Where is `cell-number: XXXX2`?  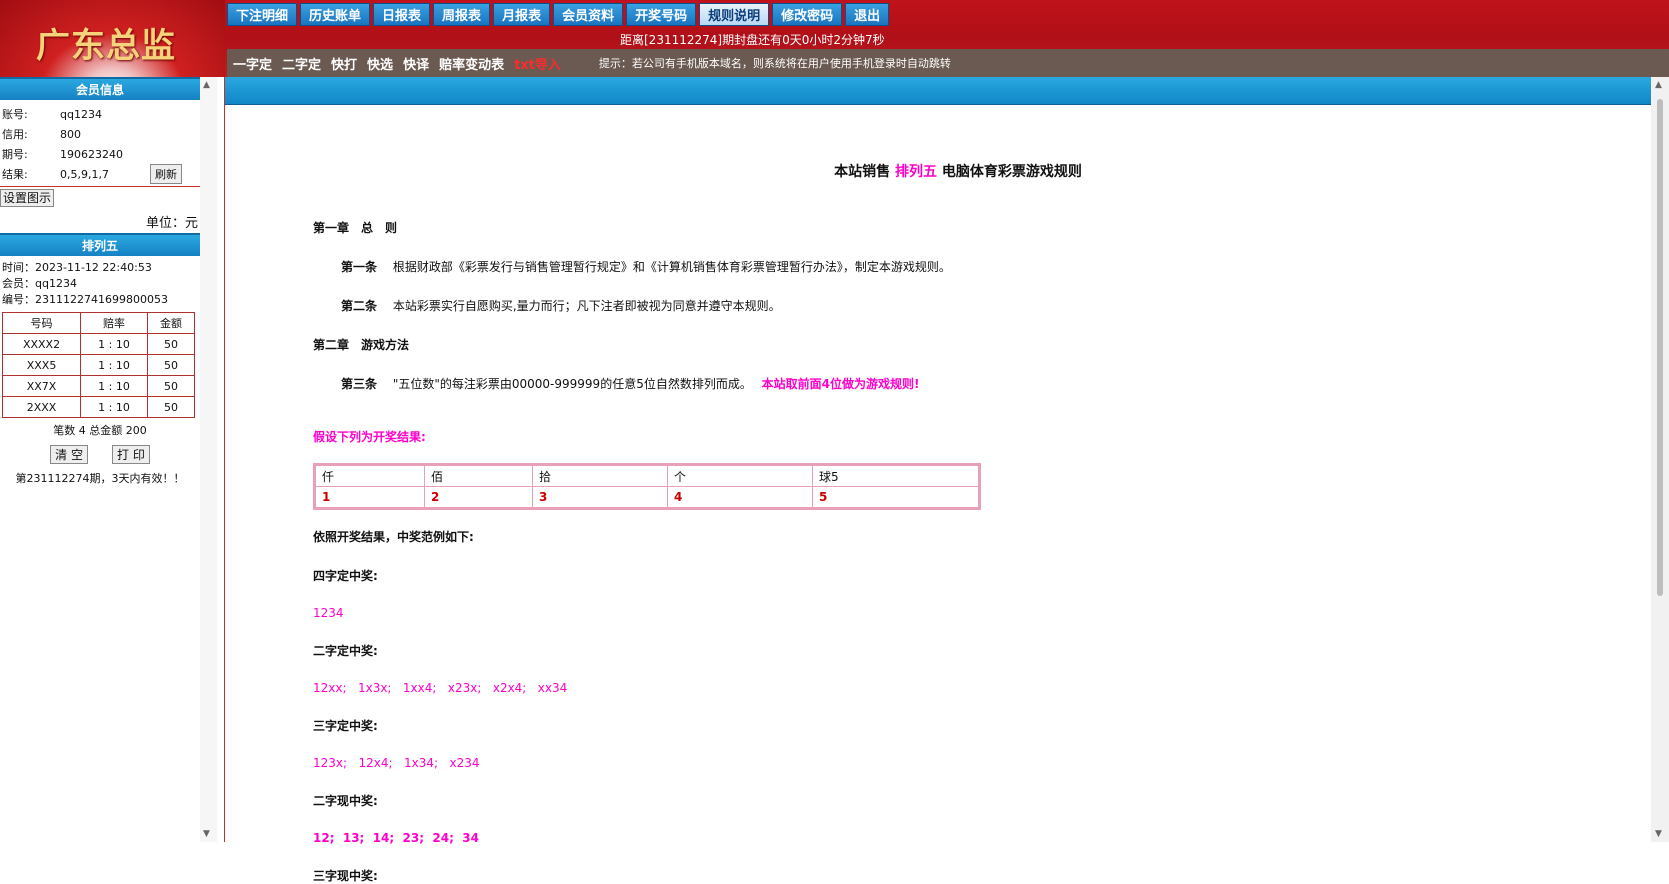
cell-number: XXXX2 is located at coordinates (41, 344).